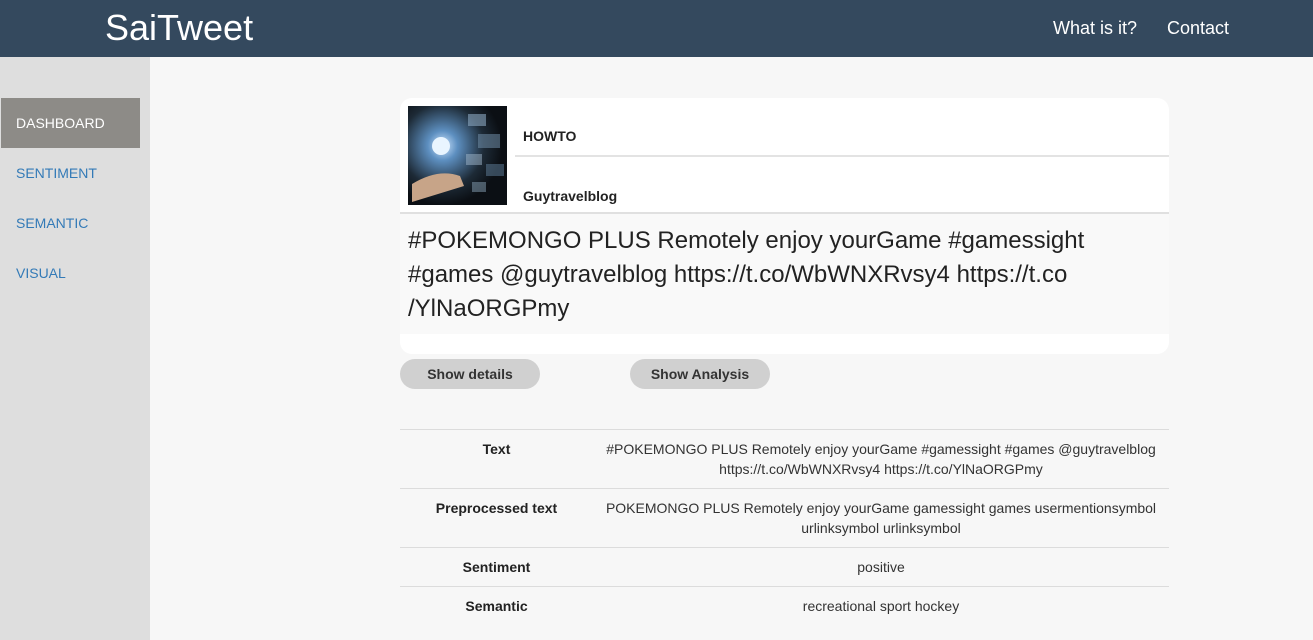 The width and height of the screenshot is (1313, 640). I want to click on row-value: positive, so click(881, 567).